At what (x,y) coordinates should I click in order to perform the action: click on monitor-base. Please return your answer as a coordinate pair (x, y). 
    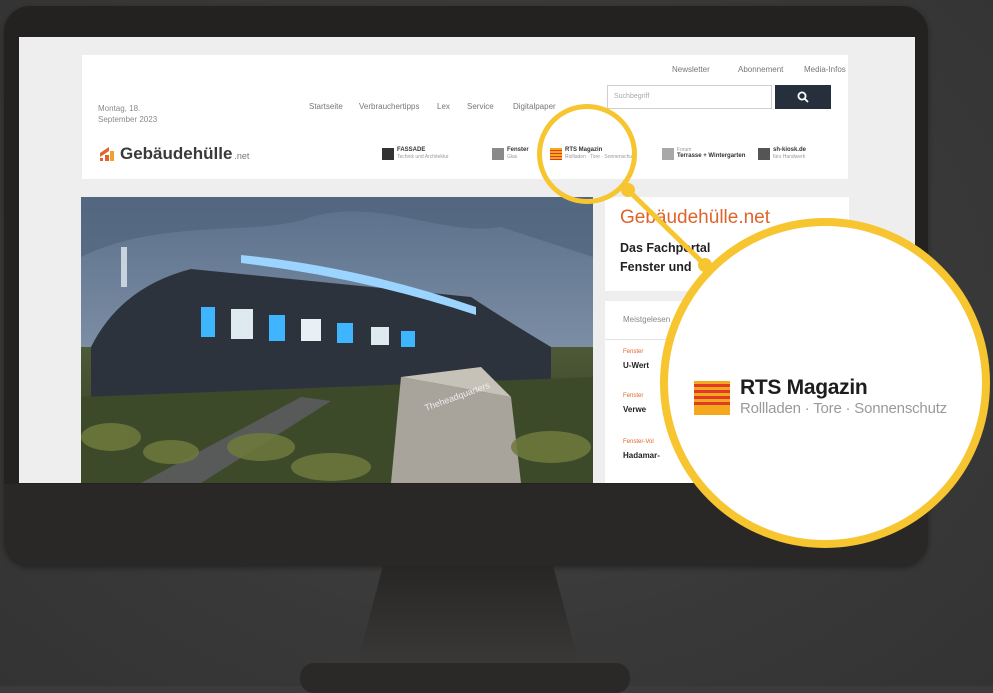
    Looking at the image, I should click on (465, 678).